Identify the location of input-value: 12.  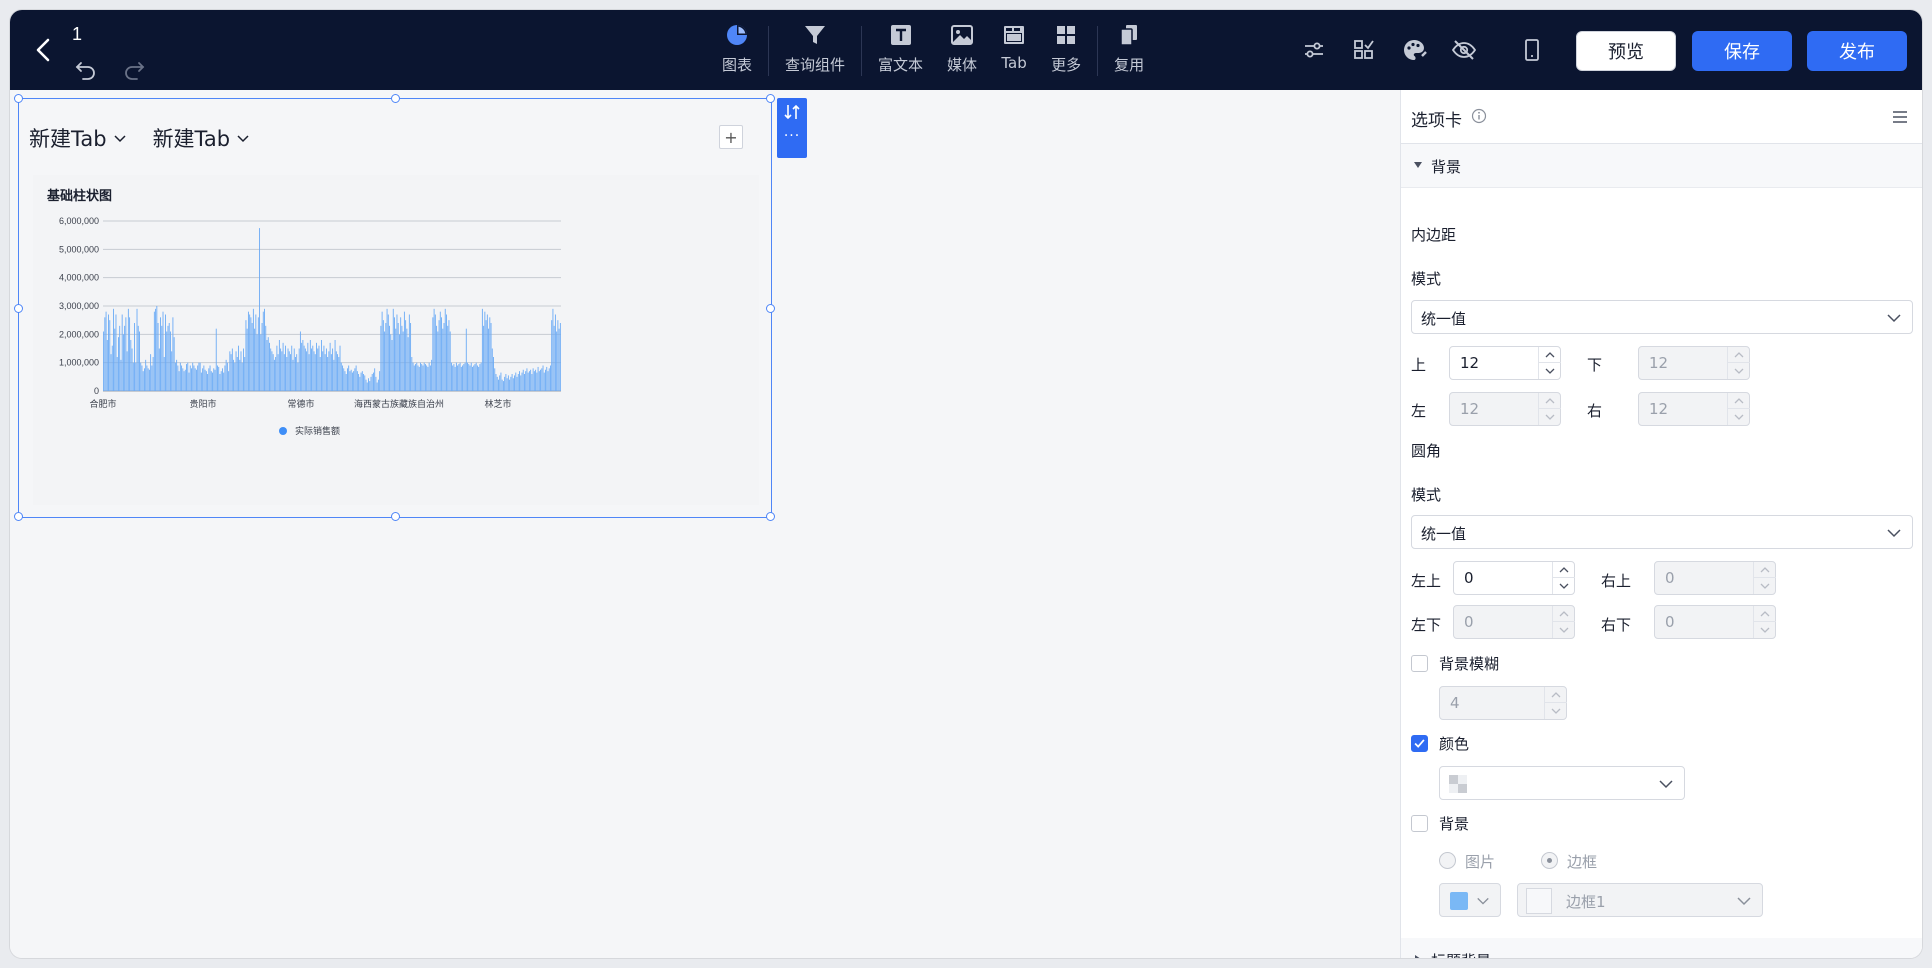
(1659, 409).